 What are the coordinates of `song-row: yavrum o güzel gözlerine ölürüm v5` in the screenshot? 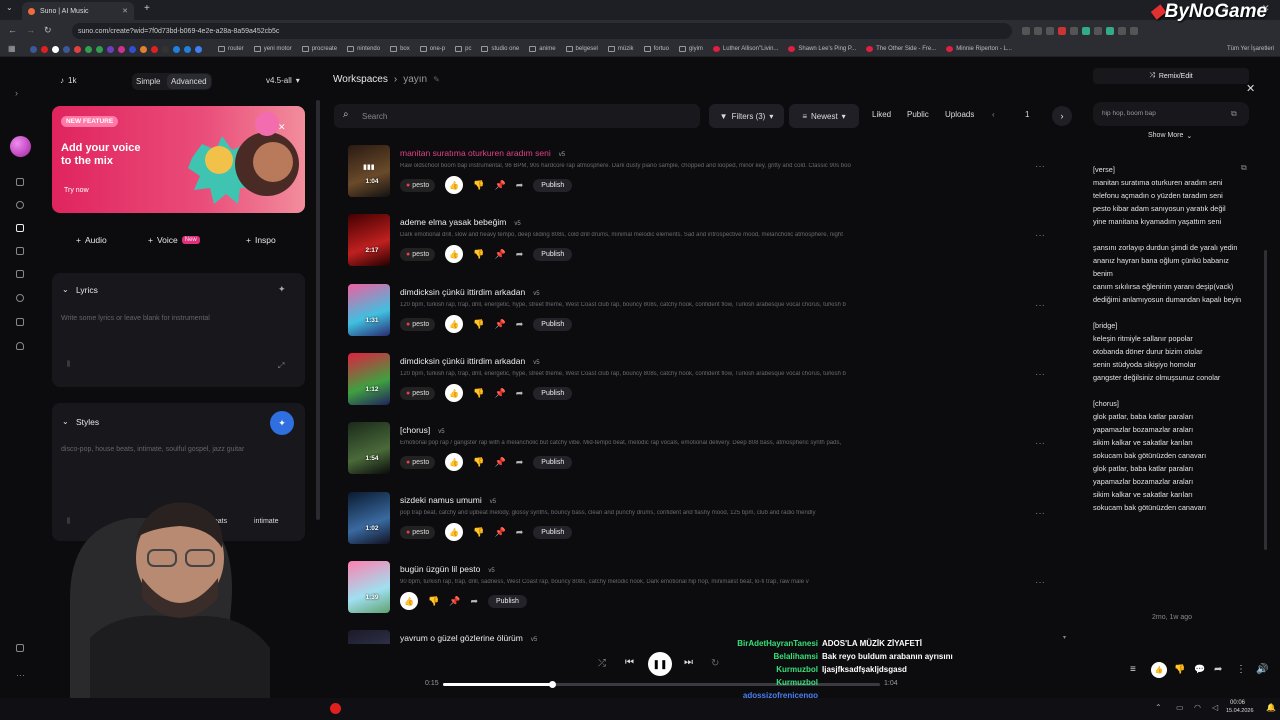 It's located at (695, 636).